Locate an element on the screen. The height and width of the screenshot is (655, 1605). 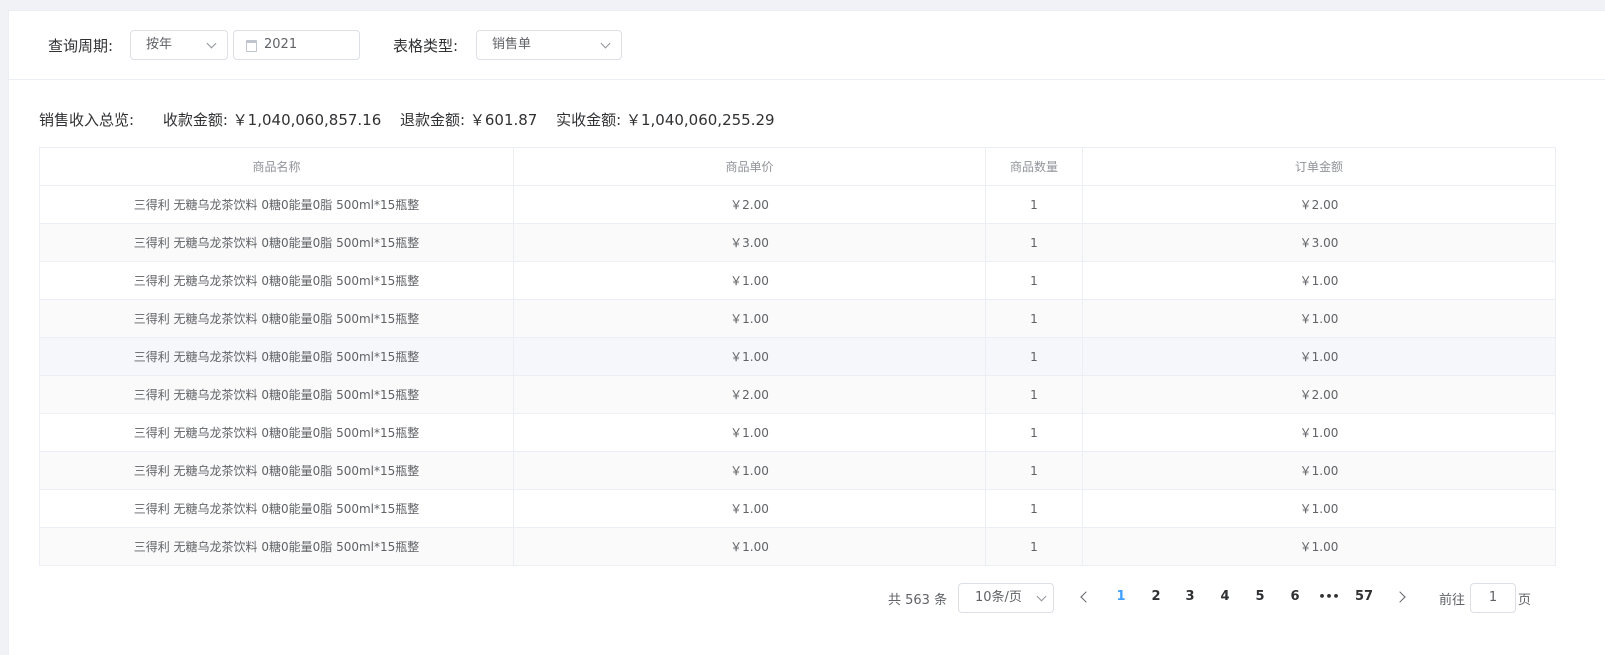
cell-order-amount: ￥3.00 is located at coordinates (1319, 242).